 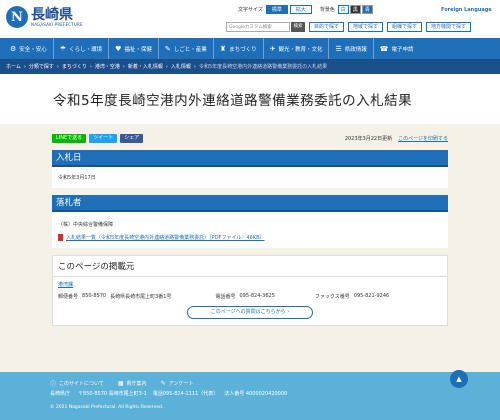 I want to click on page-title: 令和5年度長崎空港内外連絡道路警備業務委託の入札結果, so click(x=233, y=101).